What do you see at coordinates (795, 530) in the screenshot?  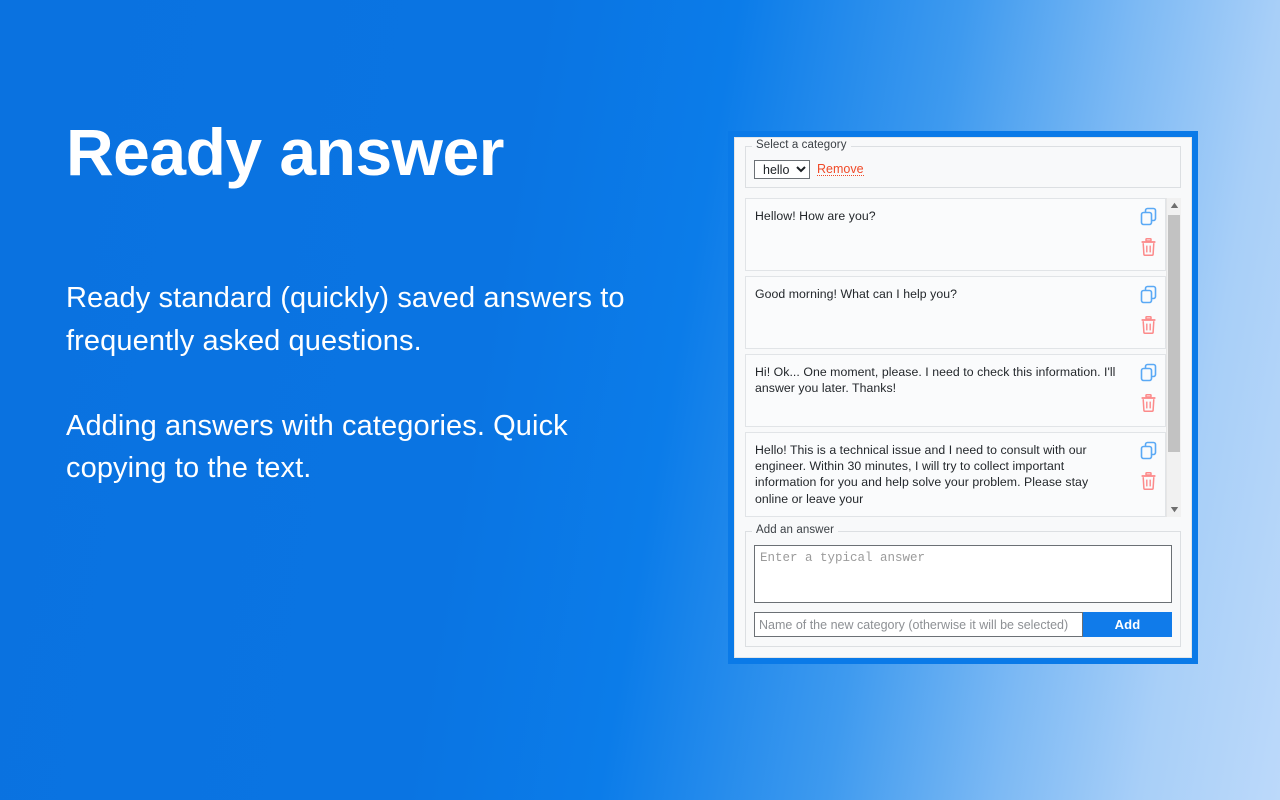 I see `add-answer-fieldset-legend: Add an answer` at bounding box center [795, 530].